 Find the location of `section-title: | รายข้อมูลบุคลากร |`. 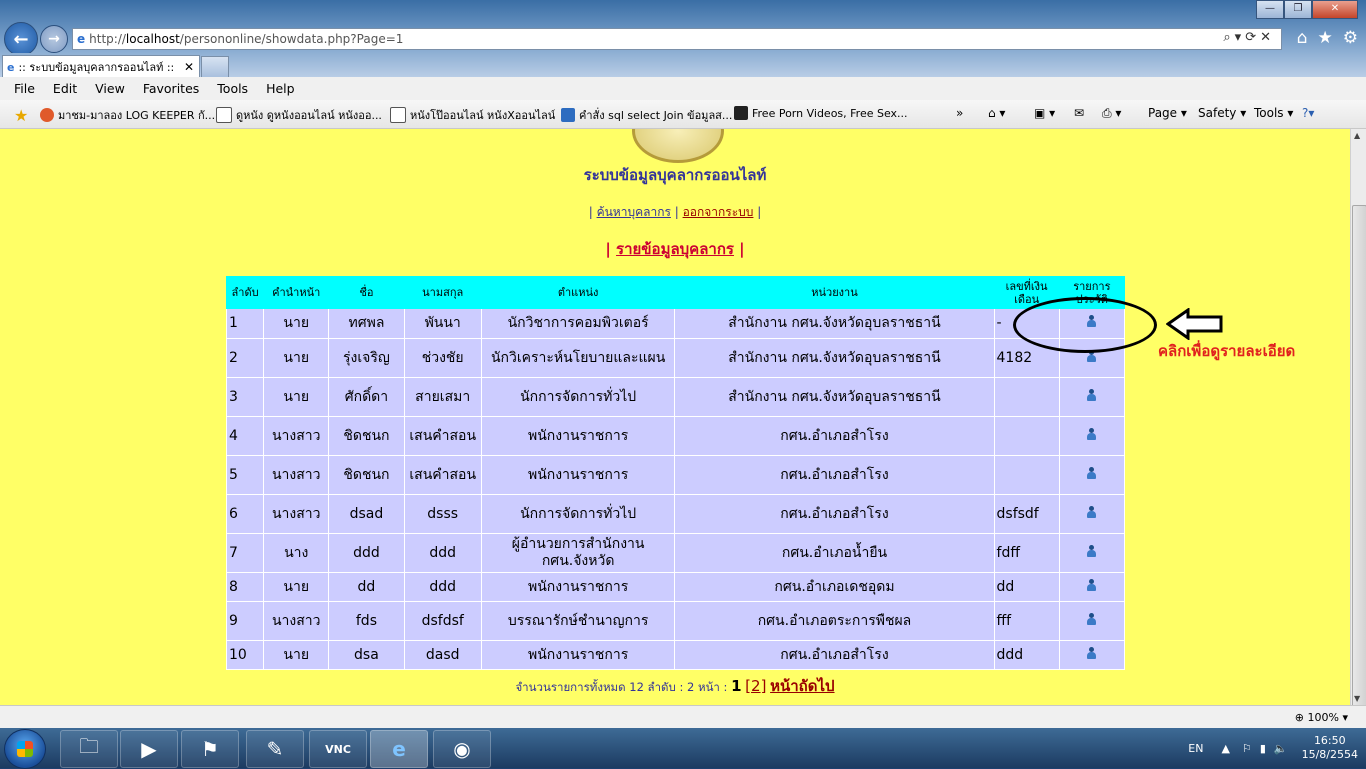

section-title: | รายข้อมูลบุคลากร | is located at coordinates (675, 249).